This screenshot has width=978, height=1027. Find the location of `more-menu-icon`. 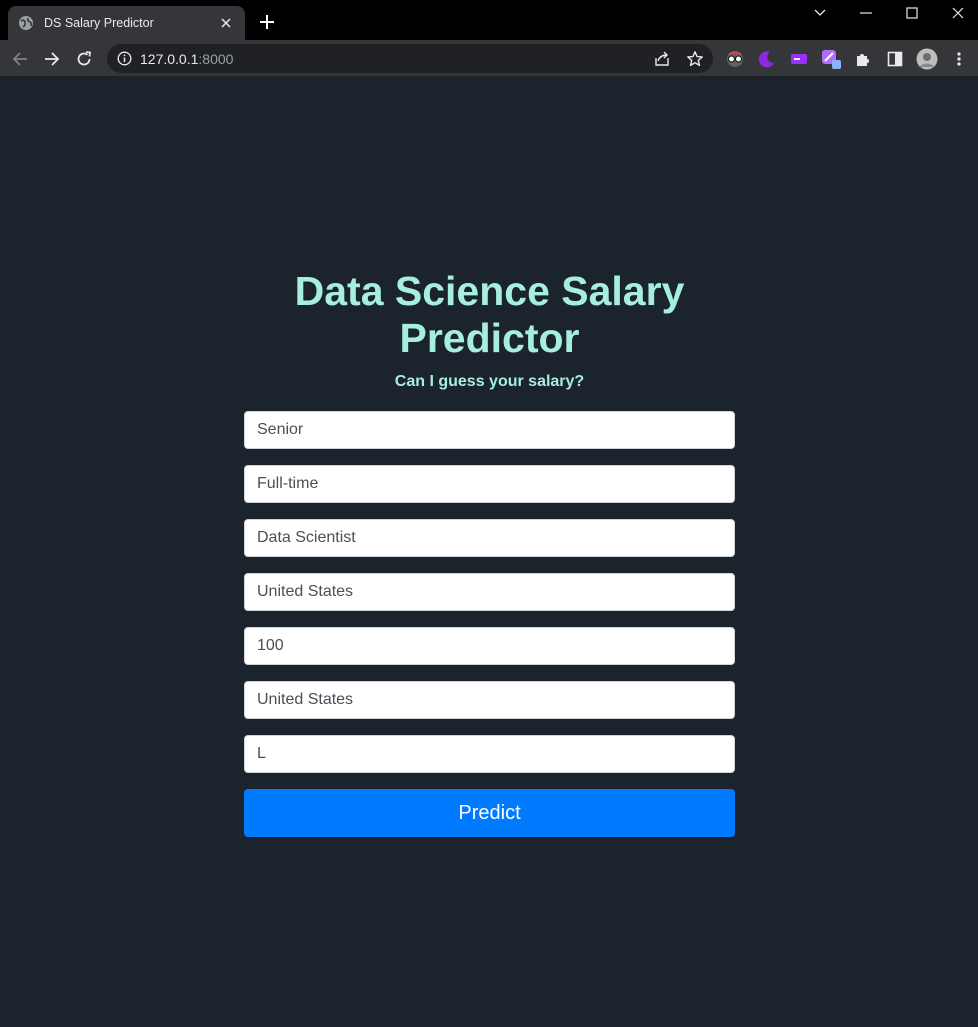

more-menu-icon is located at coordinates (959, 59).